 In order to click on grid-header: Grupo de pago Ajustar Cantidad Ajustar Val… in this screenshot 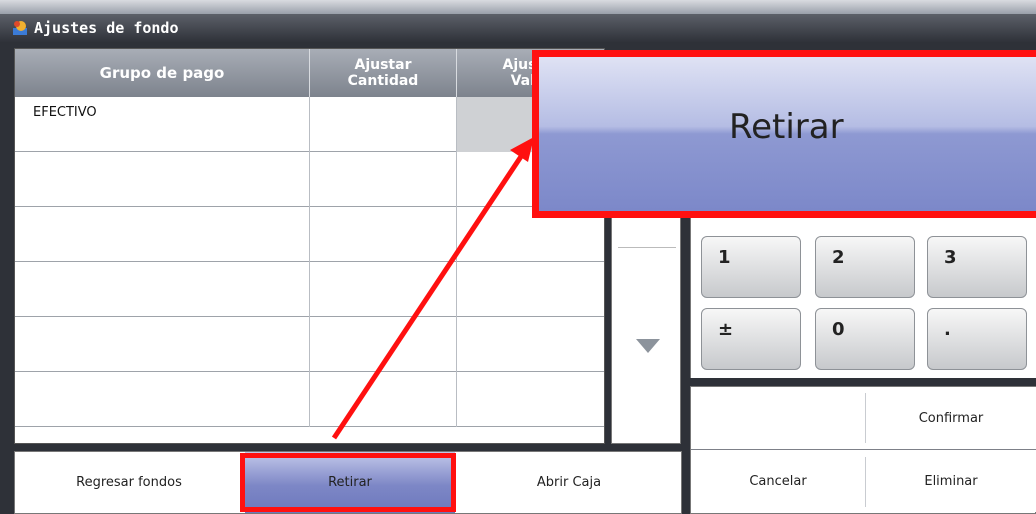, I will do `click(309, 73)`.